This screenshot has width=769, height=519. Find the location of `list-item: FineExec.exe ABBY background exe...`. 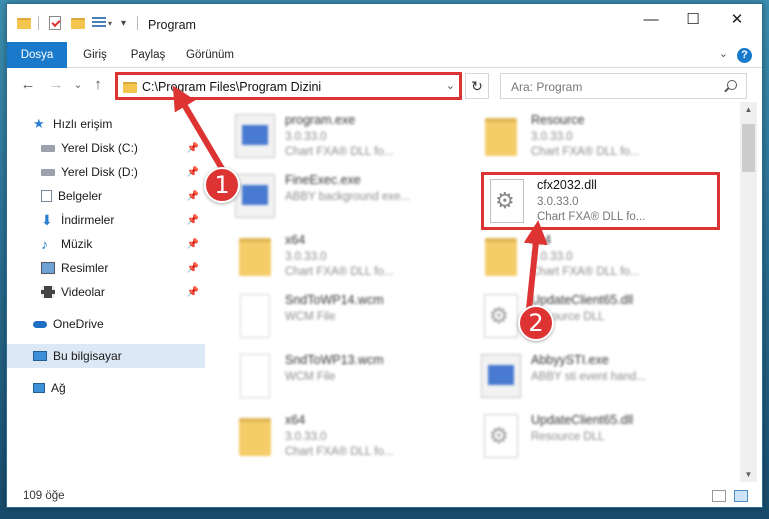

list-item: FineExec.exe ABBY background exe... is located at coordinates (350, 196).